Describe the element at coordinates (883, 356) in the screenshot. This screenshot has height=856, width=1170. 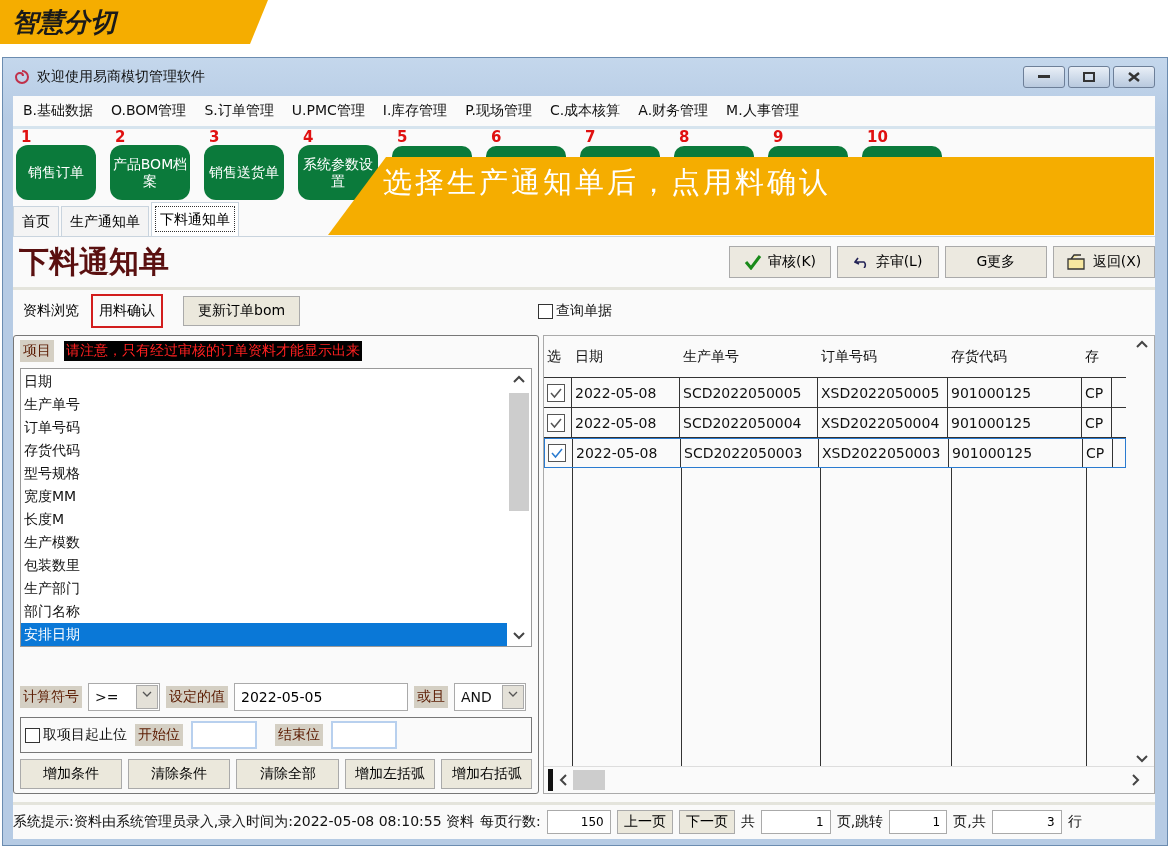
I see `column-header: 订单号码` at that location.